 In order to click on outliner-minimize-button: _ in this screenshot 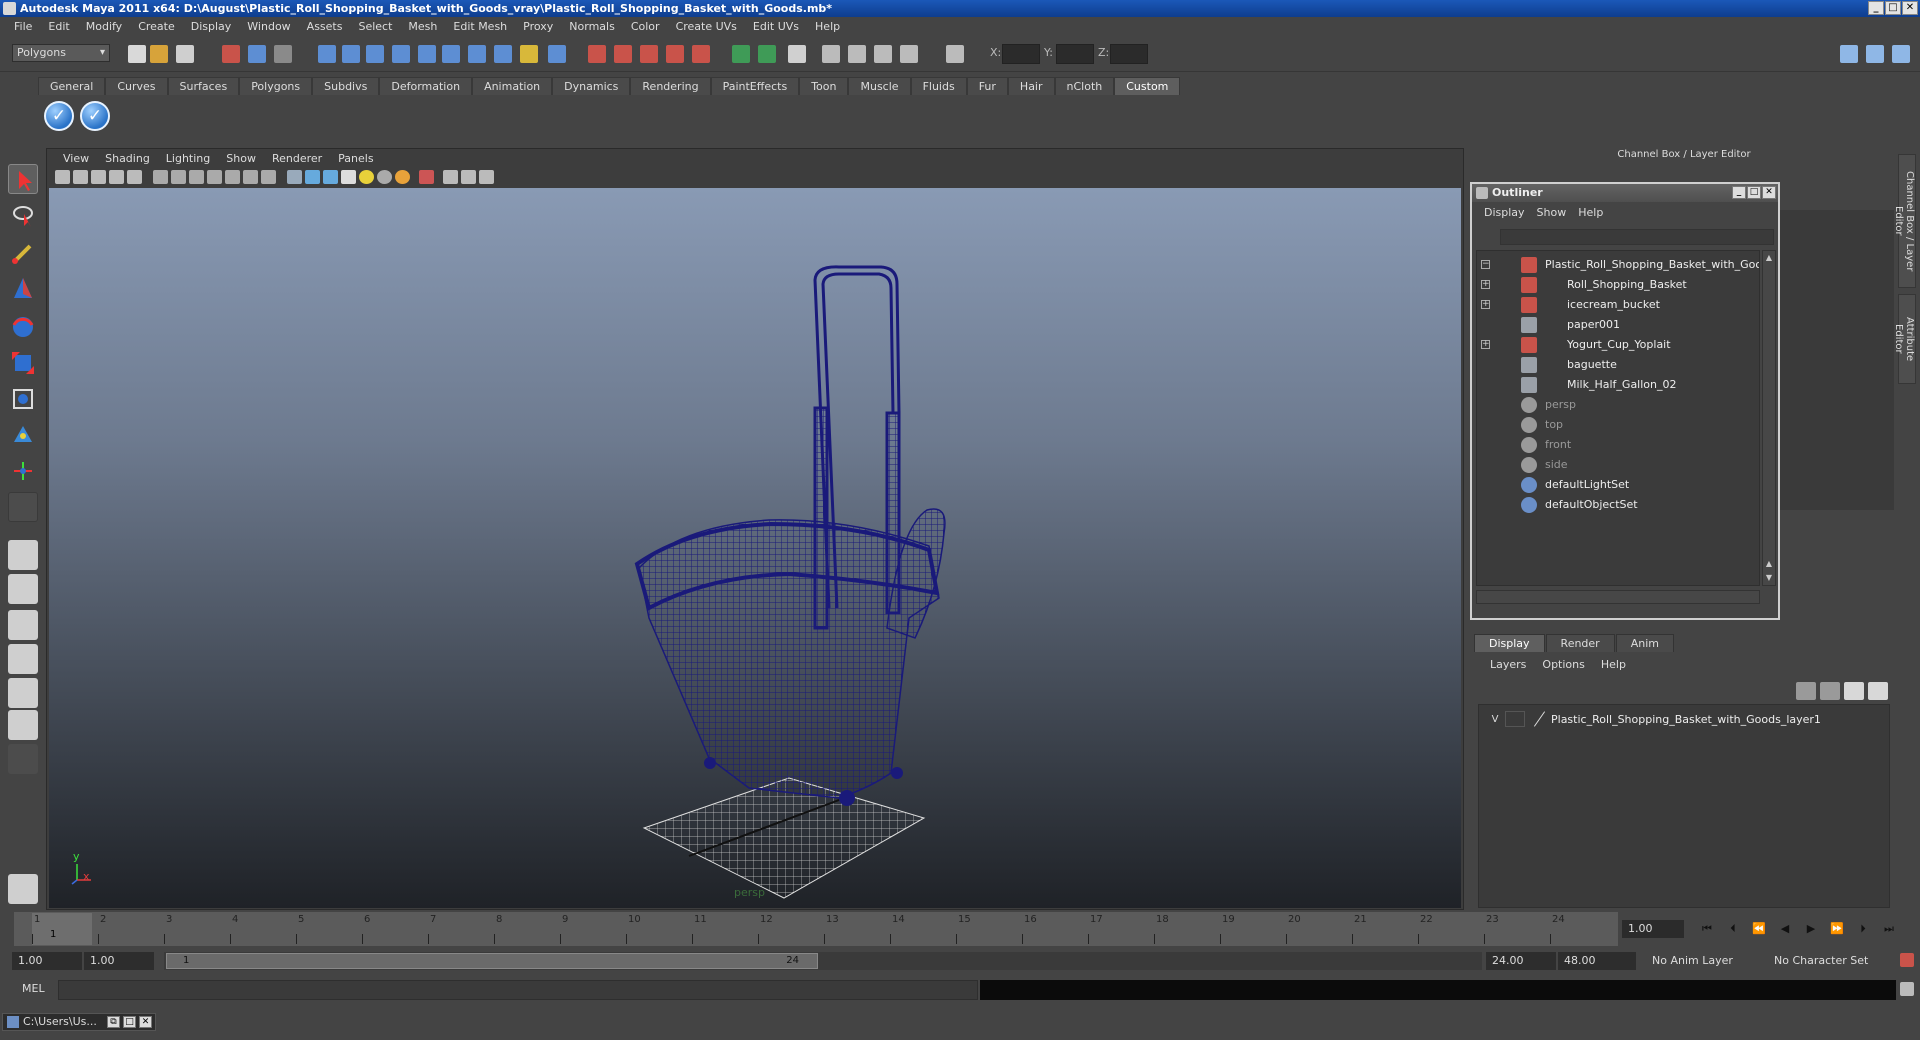, I will do `click(1739, 192)`.